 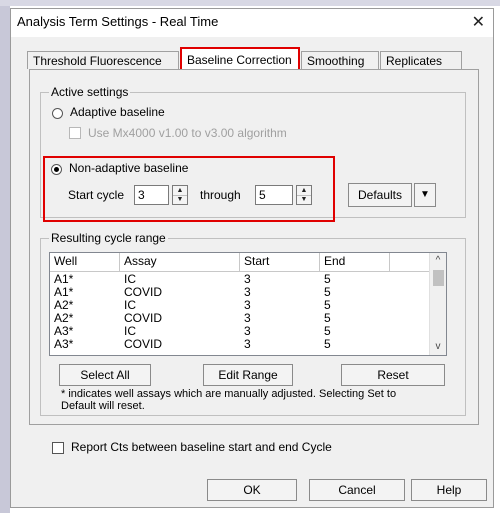 I want to click on start-cycle-input, so click(x=151, y=195).